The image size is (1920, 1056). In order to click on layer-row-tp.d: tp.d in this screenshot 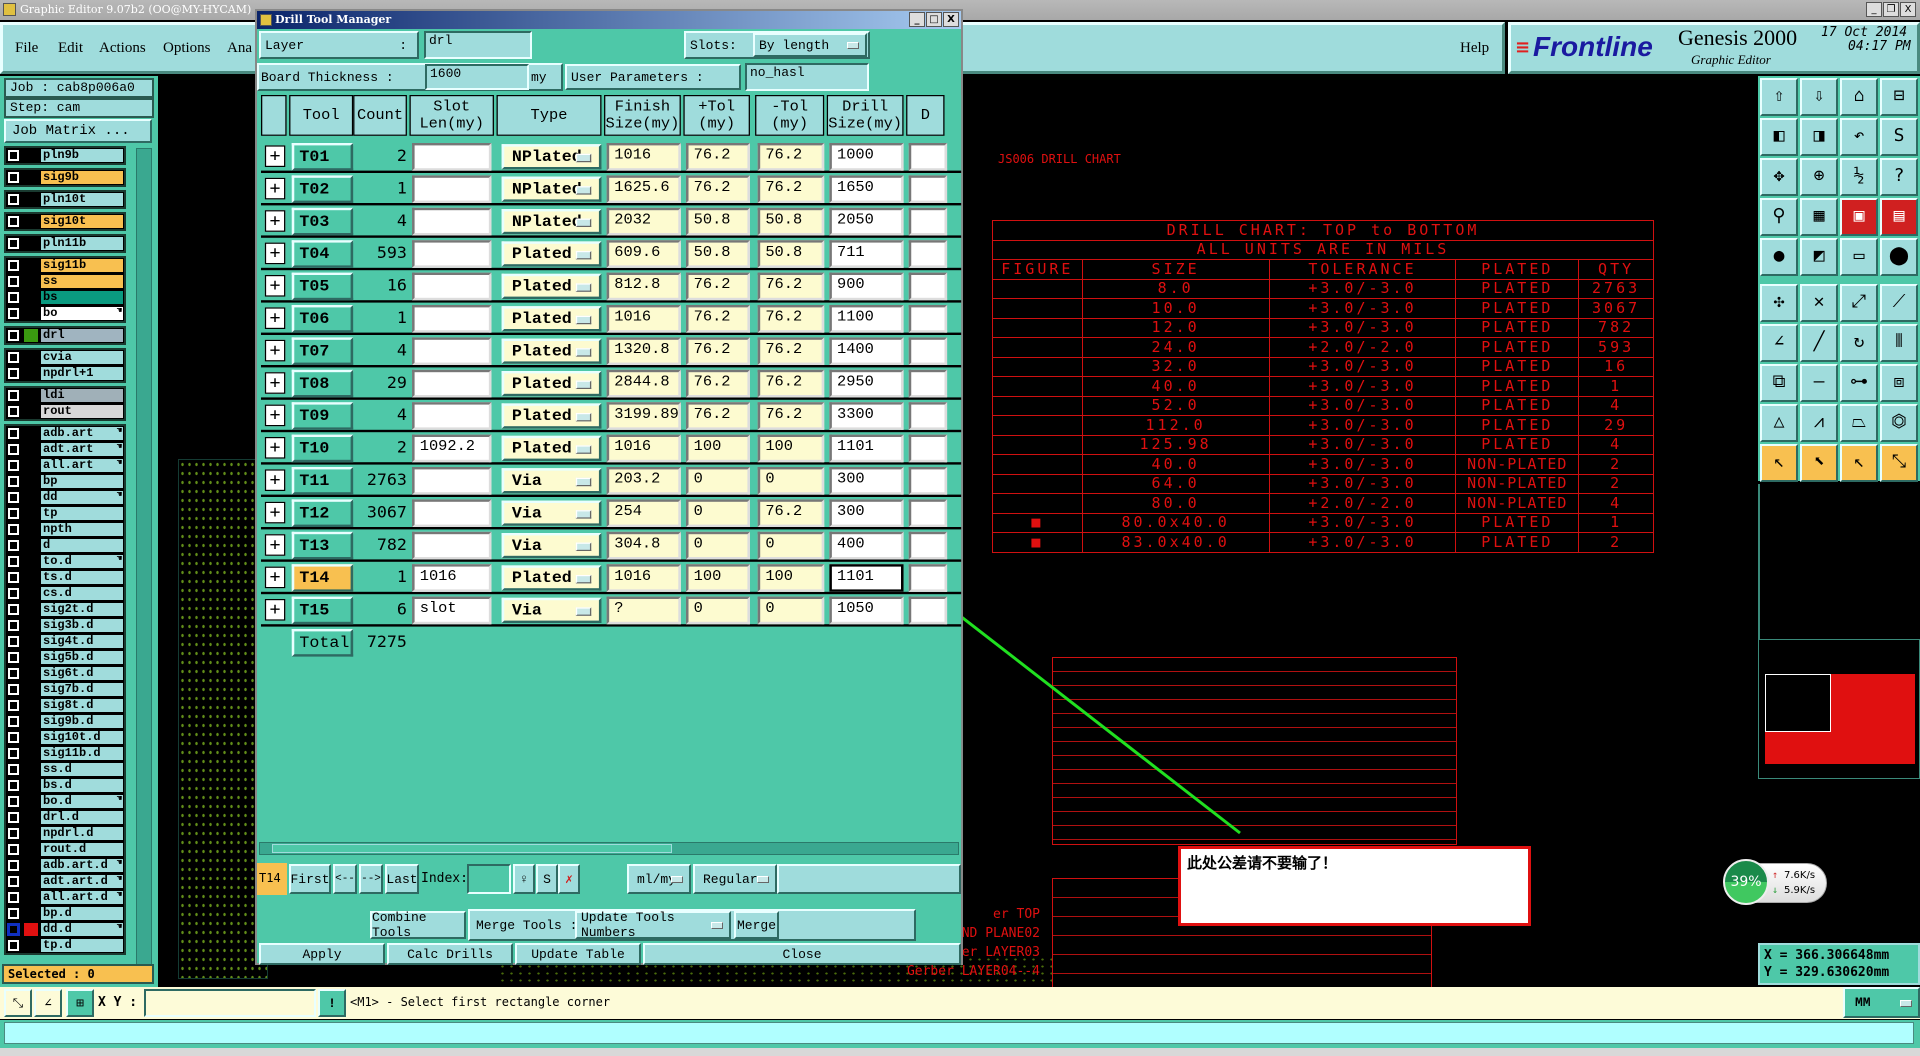, I will do `click(65, 945)`.